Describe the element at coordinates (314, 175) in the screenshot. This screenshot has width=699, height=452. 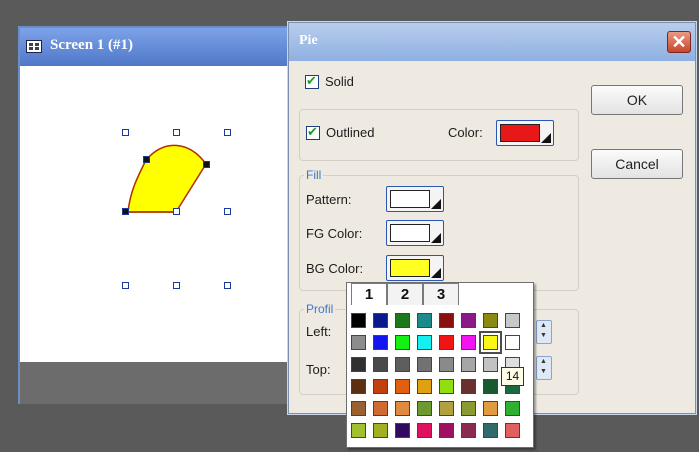
I see `fill-group-title: Fill` at that location.